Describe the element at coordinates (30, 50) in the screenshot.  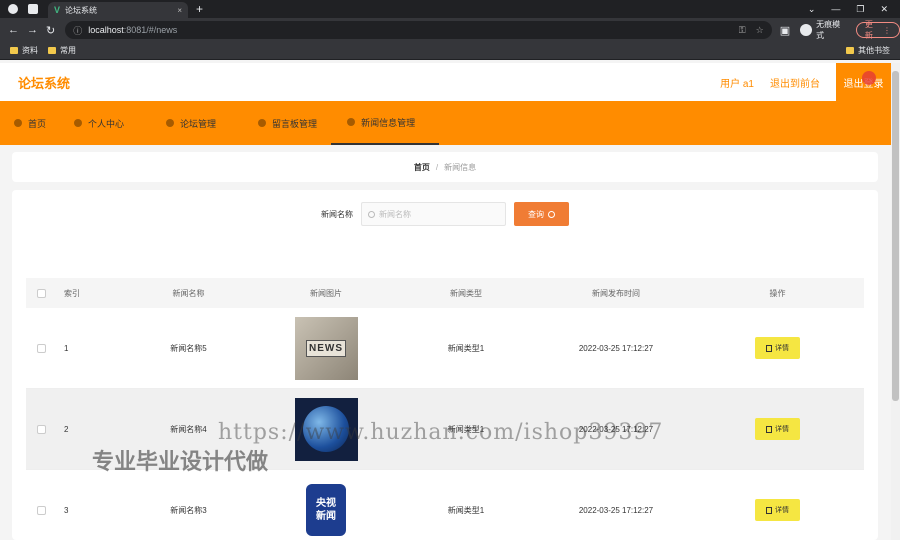
I see `bookmark-label: 资料` at that location.